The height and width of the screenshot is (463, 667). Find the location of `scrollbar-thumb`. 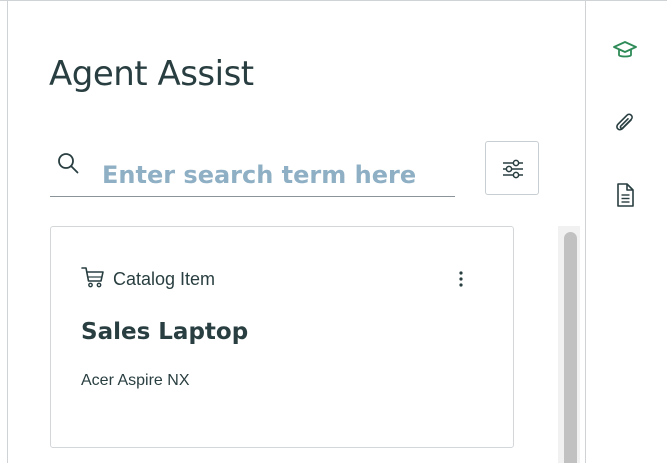

scrollbar-thumb is located at coordinates (570, 347).